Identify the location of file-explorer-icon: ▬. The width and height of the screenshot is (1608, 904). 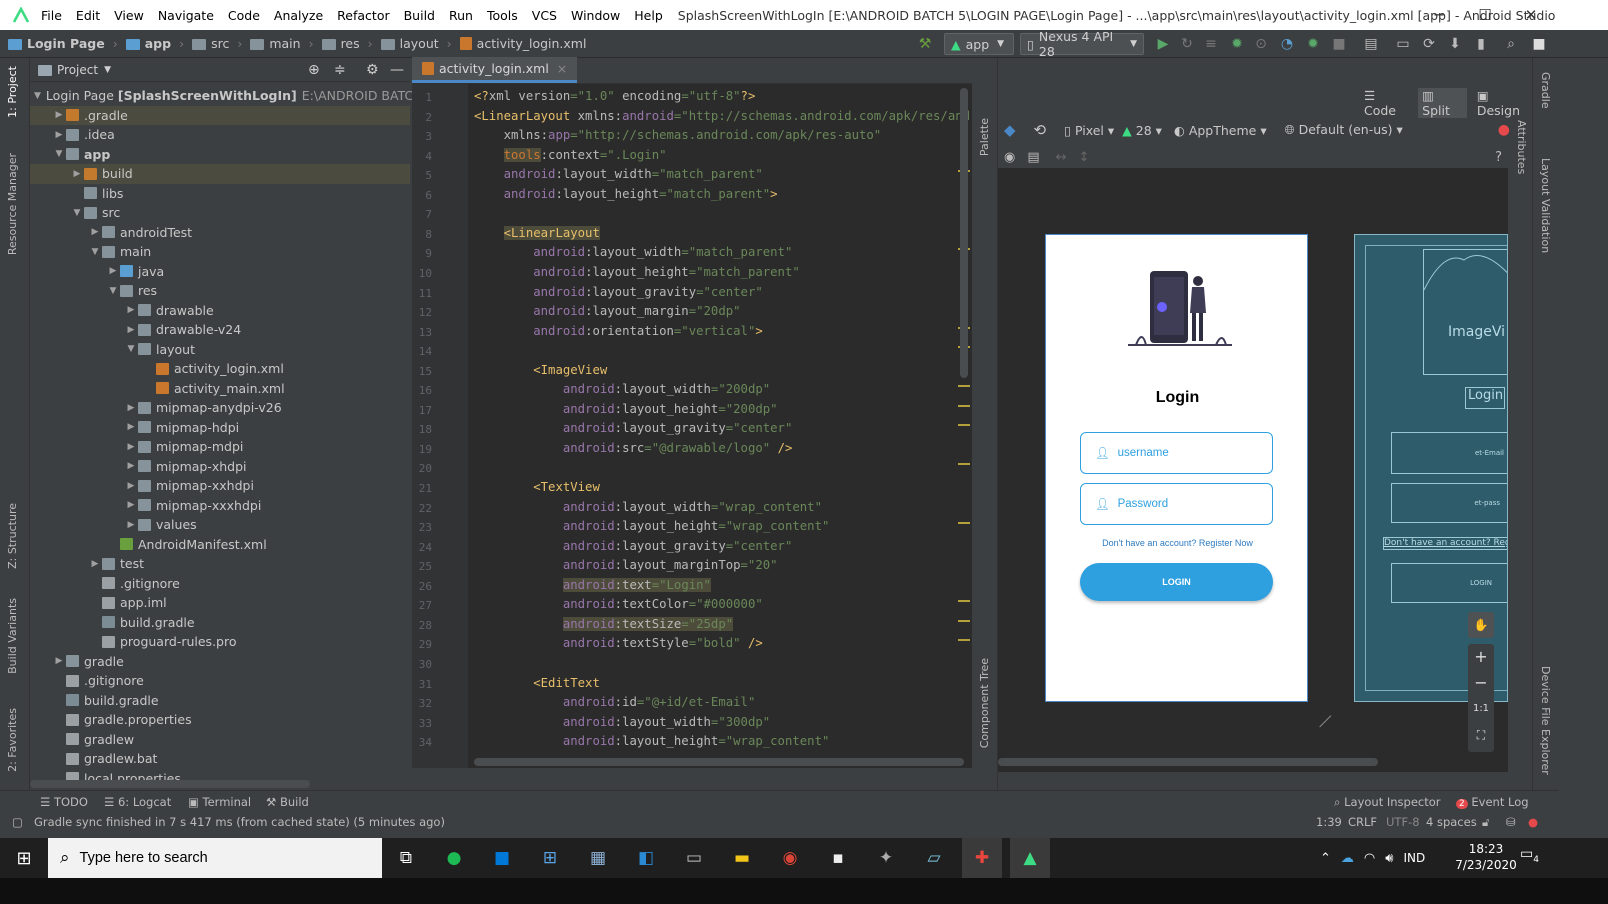
(742, 858).